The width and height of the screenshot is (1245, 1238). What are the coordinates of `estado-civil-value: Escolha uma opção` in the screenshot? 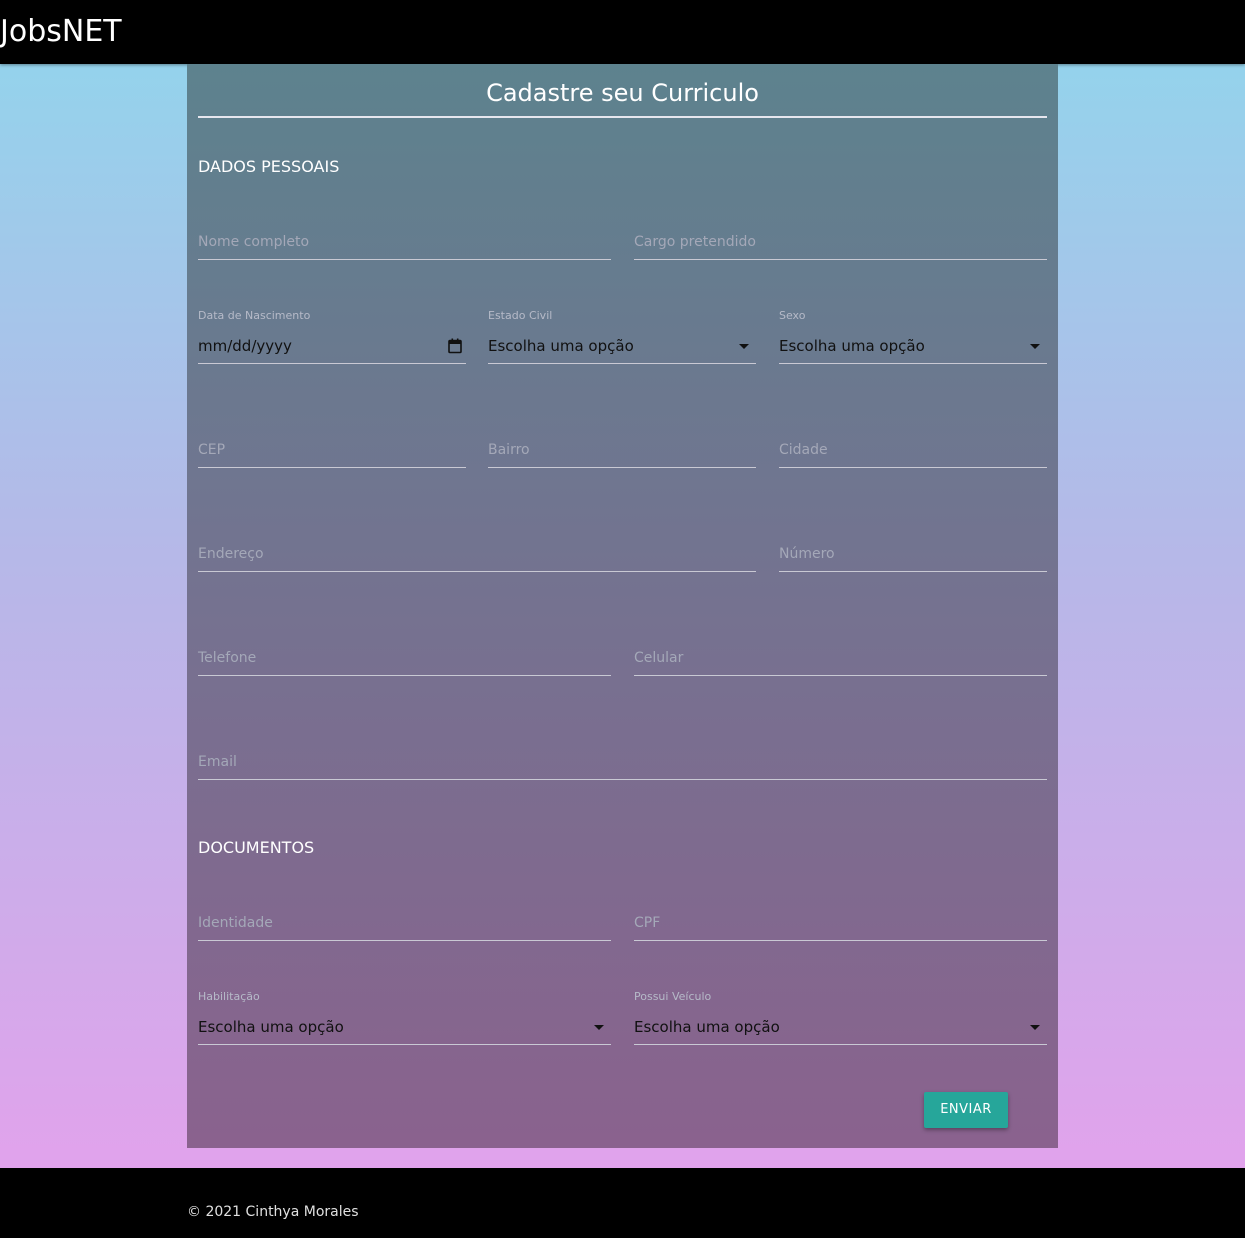 It's located at (561, 346).